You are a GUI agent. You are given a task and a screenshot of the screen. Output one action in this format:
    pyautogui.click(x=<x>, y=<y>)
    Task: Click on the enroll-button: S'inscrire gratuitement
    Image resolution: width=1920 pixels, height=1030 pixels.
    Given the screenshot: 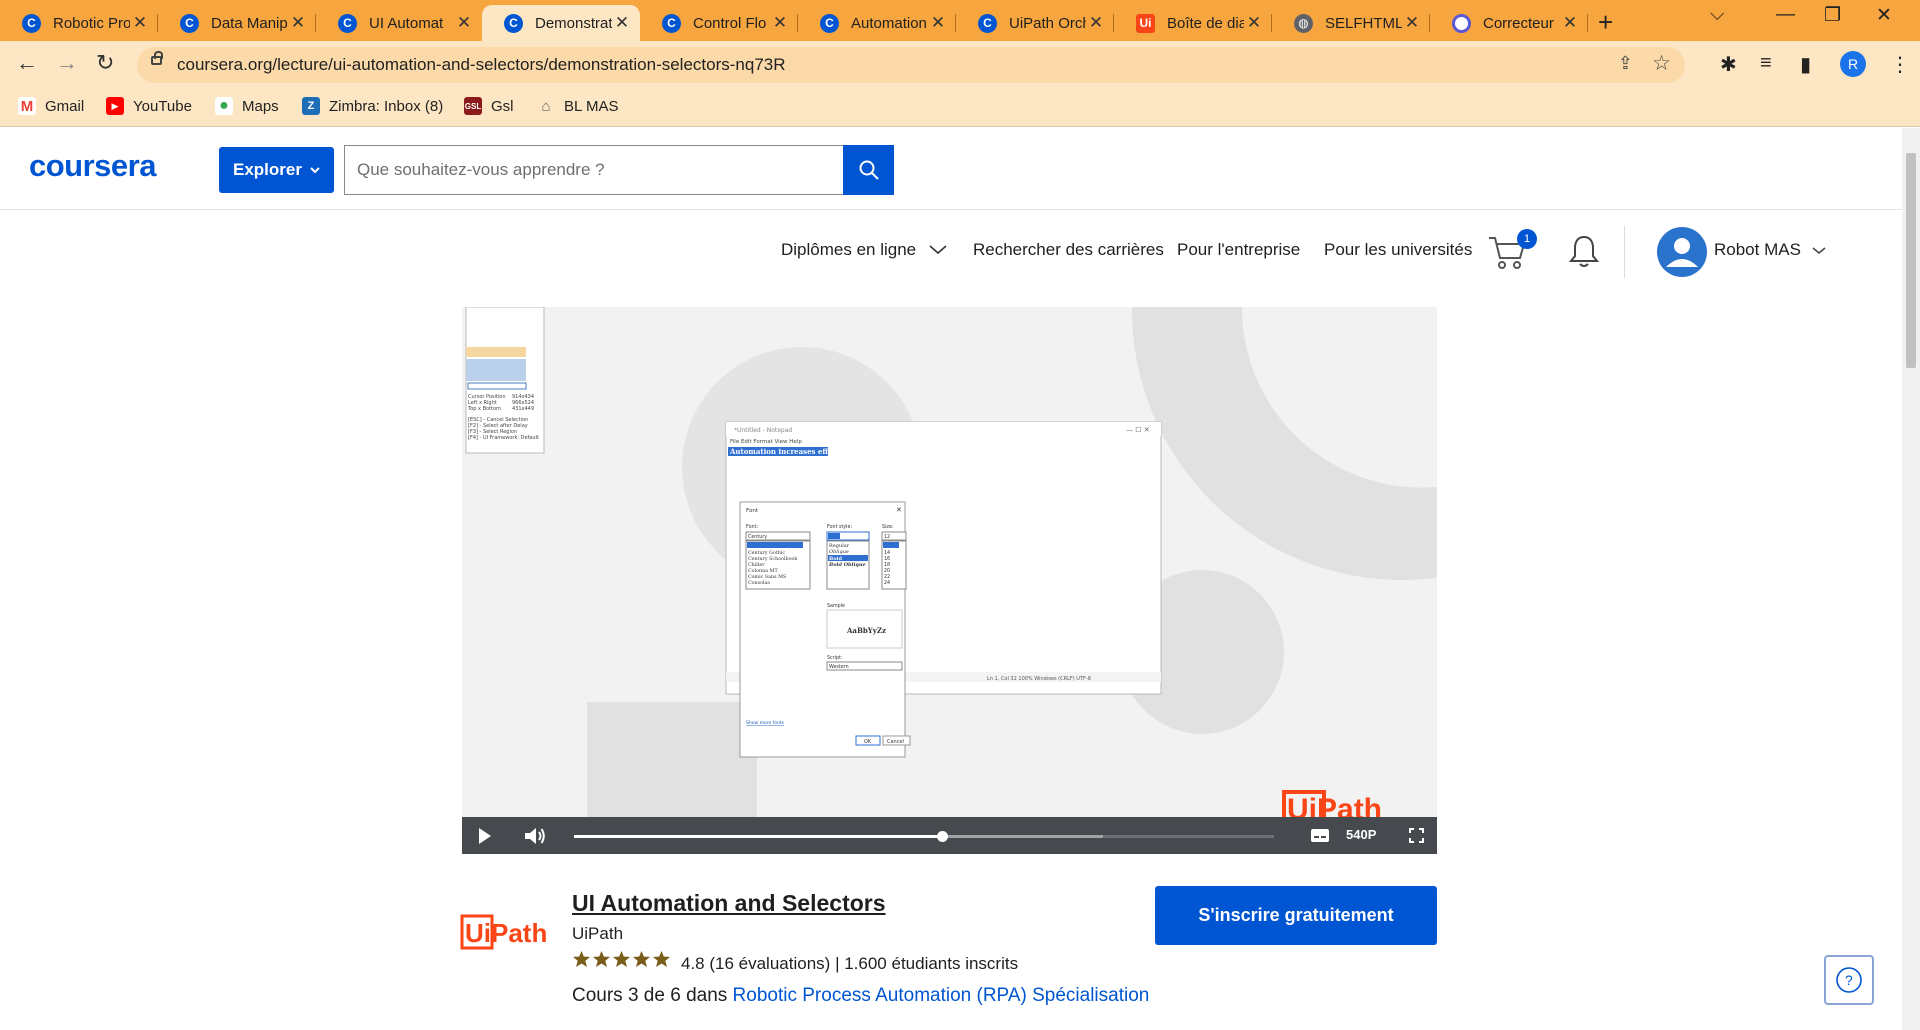 What is the action you would take?
    pyautogui.click(x=1296, y=915)
    